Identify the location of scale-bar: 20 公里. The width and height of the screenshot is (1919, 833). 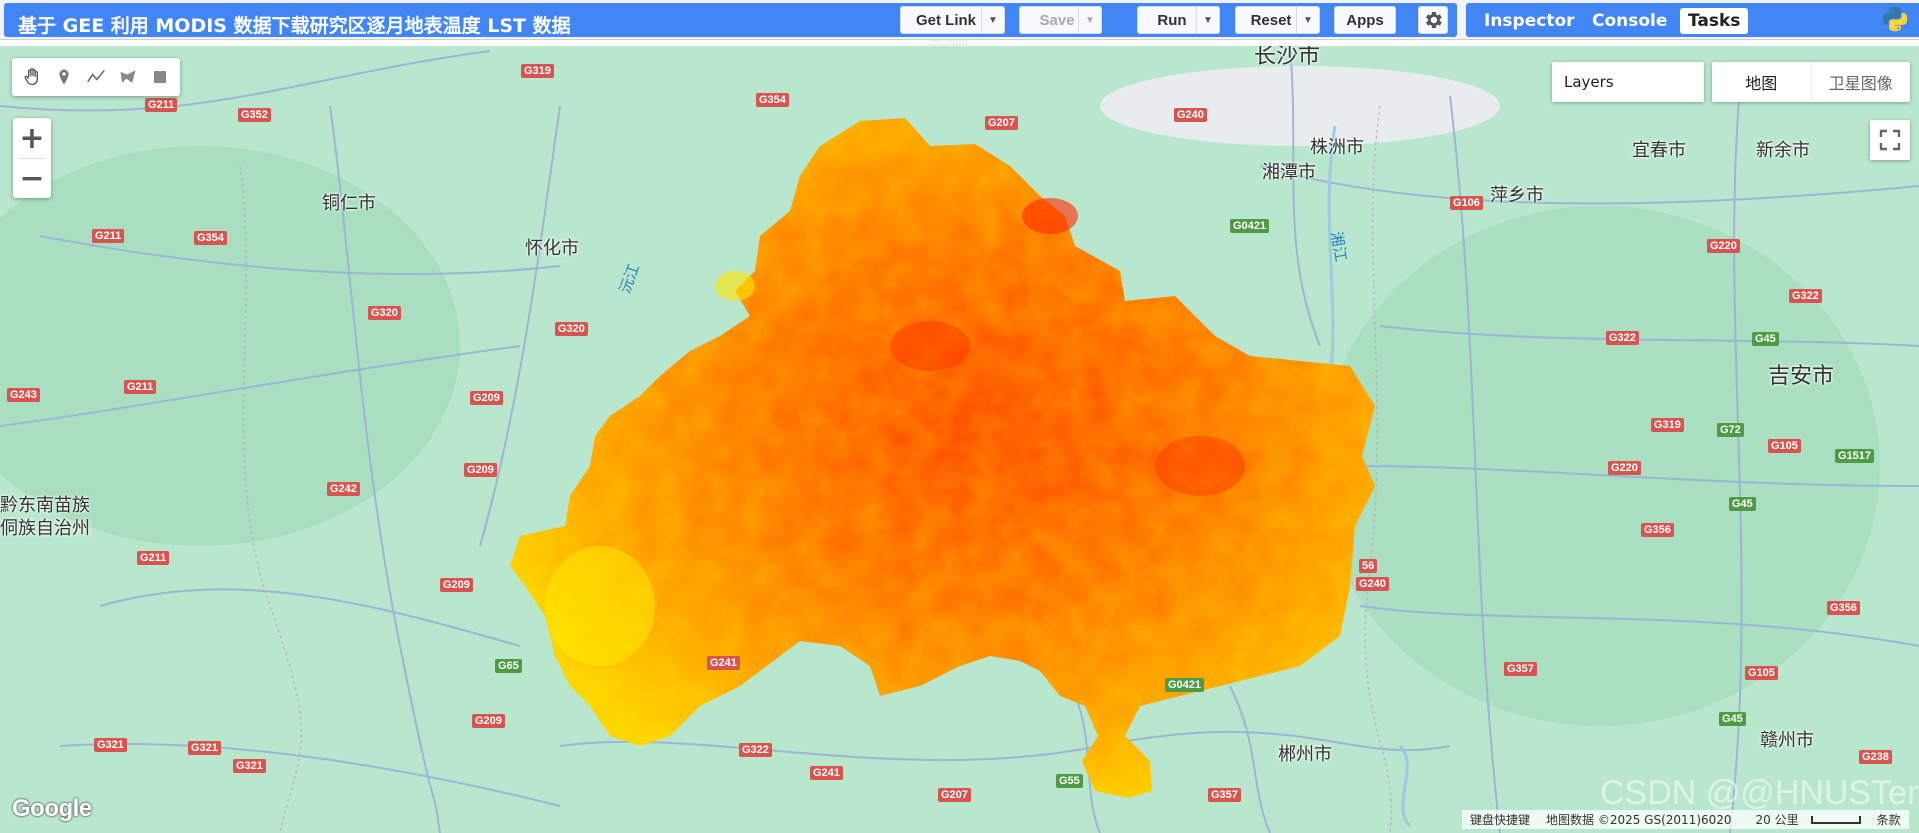
(1804, 819).